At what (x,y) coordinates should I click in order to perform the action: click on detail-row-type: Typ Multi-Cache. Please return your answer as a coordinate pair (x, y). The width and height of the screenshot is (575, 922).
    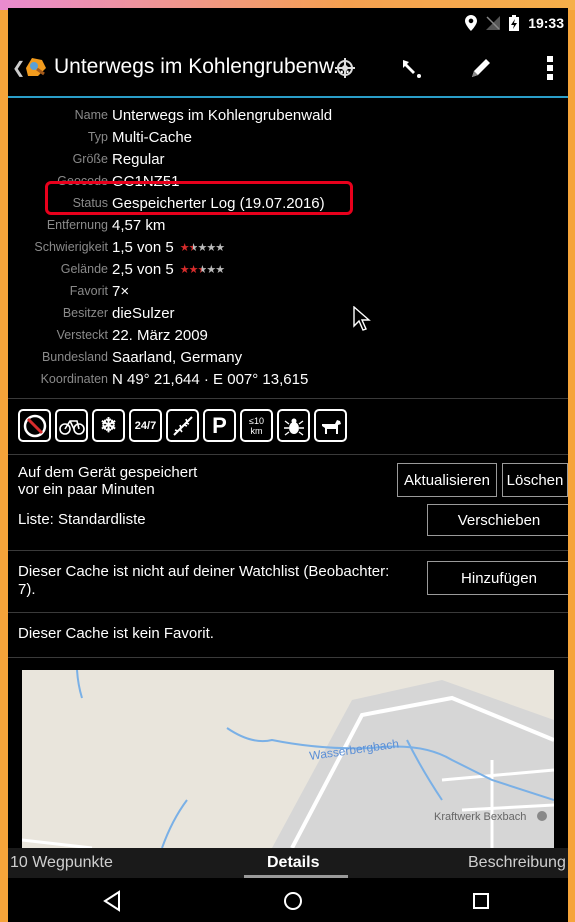
    Looking at the image, I should click on (140, 137).